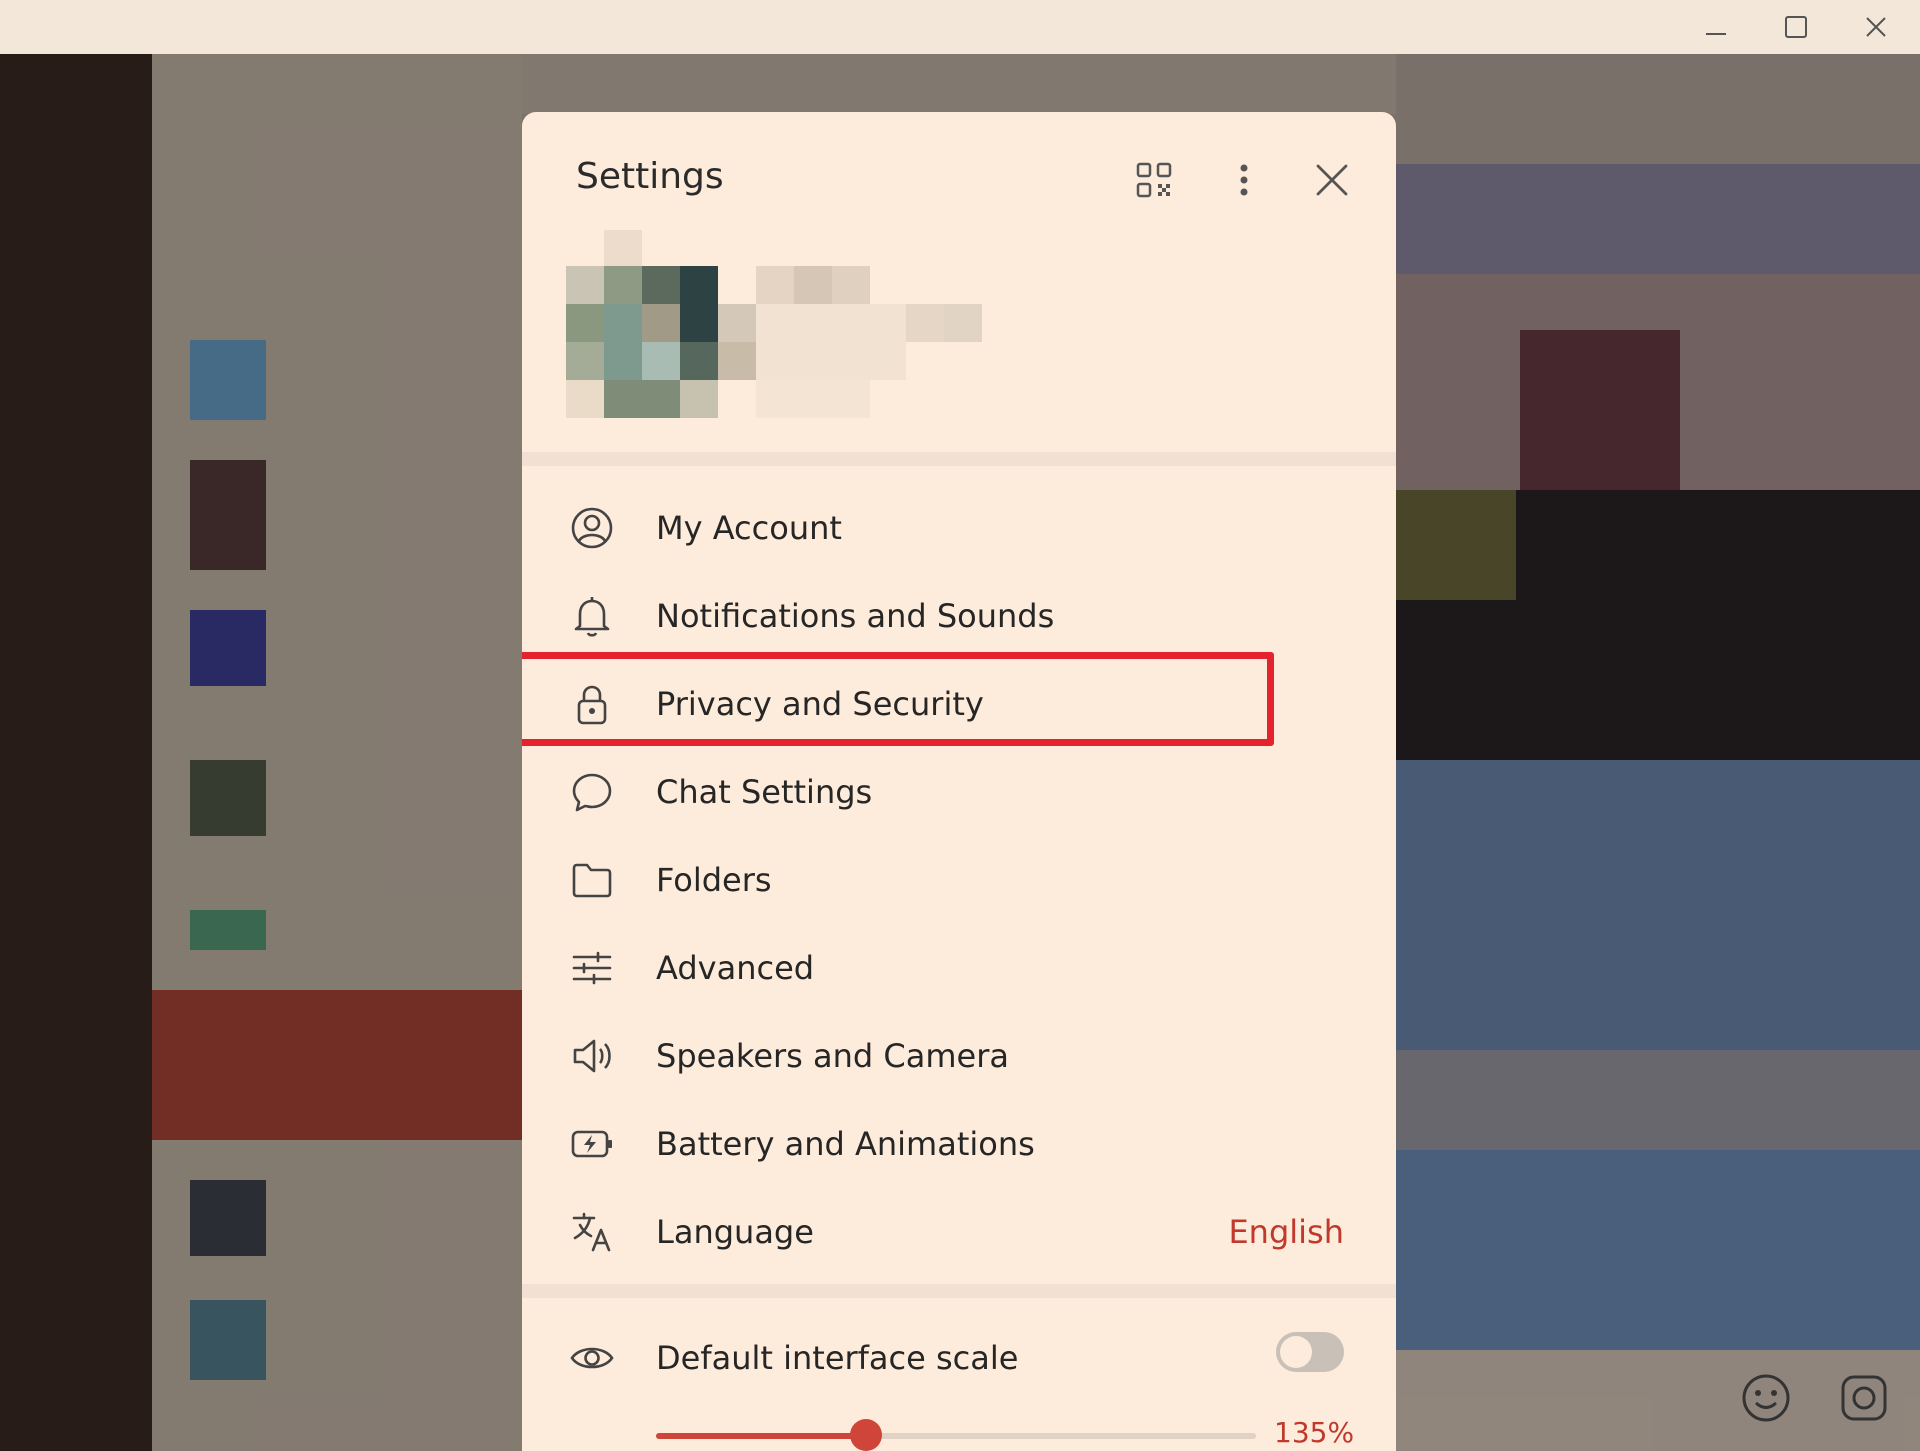 The image size is (1920, 1451). Describe the element at coordinates (735, 968) in the screenshot. I see `menu-item-label: Advanced` at that location.